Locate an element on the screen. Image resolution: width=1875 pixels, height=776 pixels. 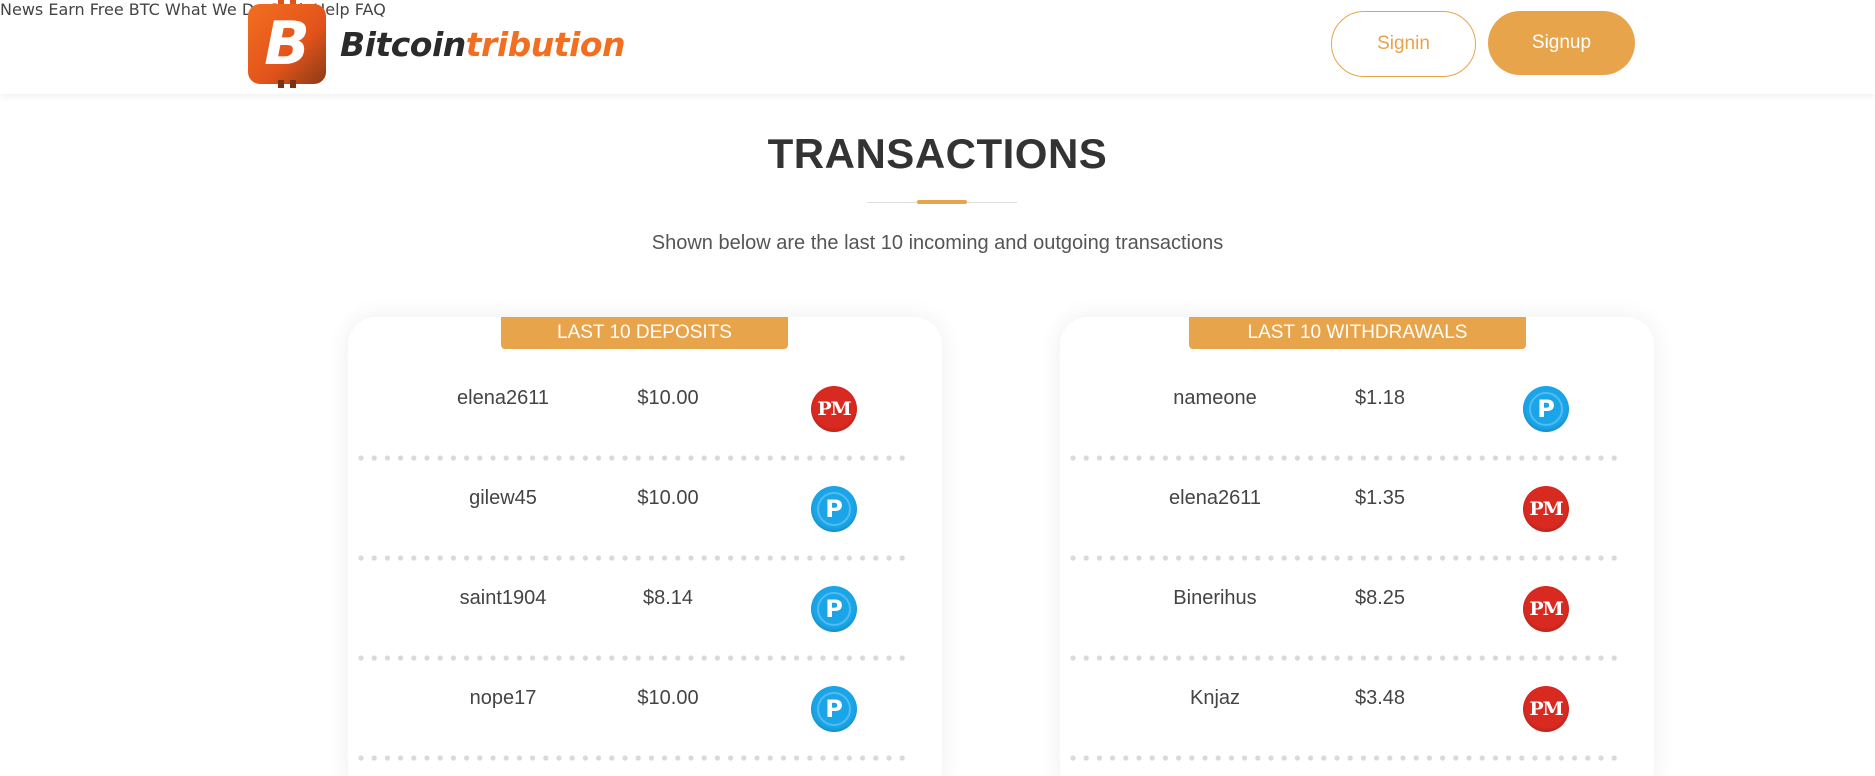
bitcoin-logo-icon: B is located at coordinates (287, 44).